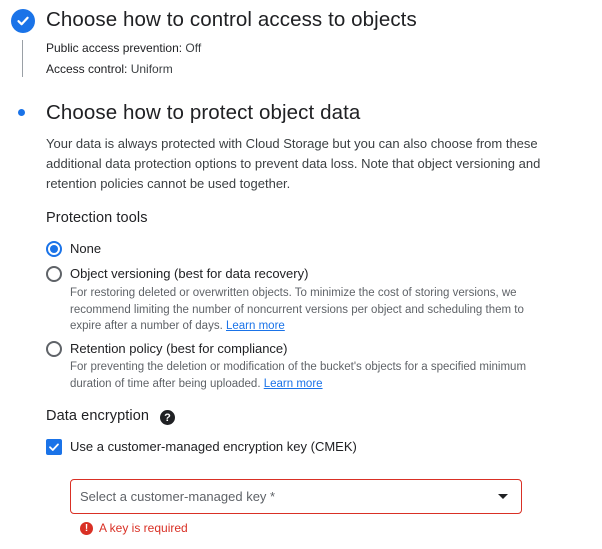  What do you see at coordinates (293, 384) in the screenshot?
I see `retention-policy-learn-more-link: Learn more` at bounding box center [293, 384].